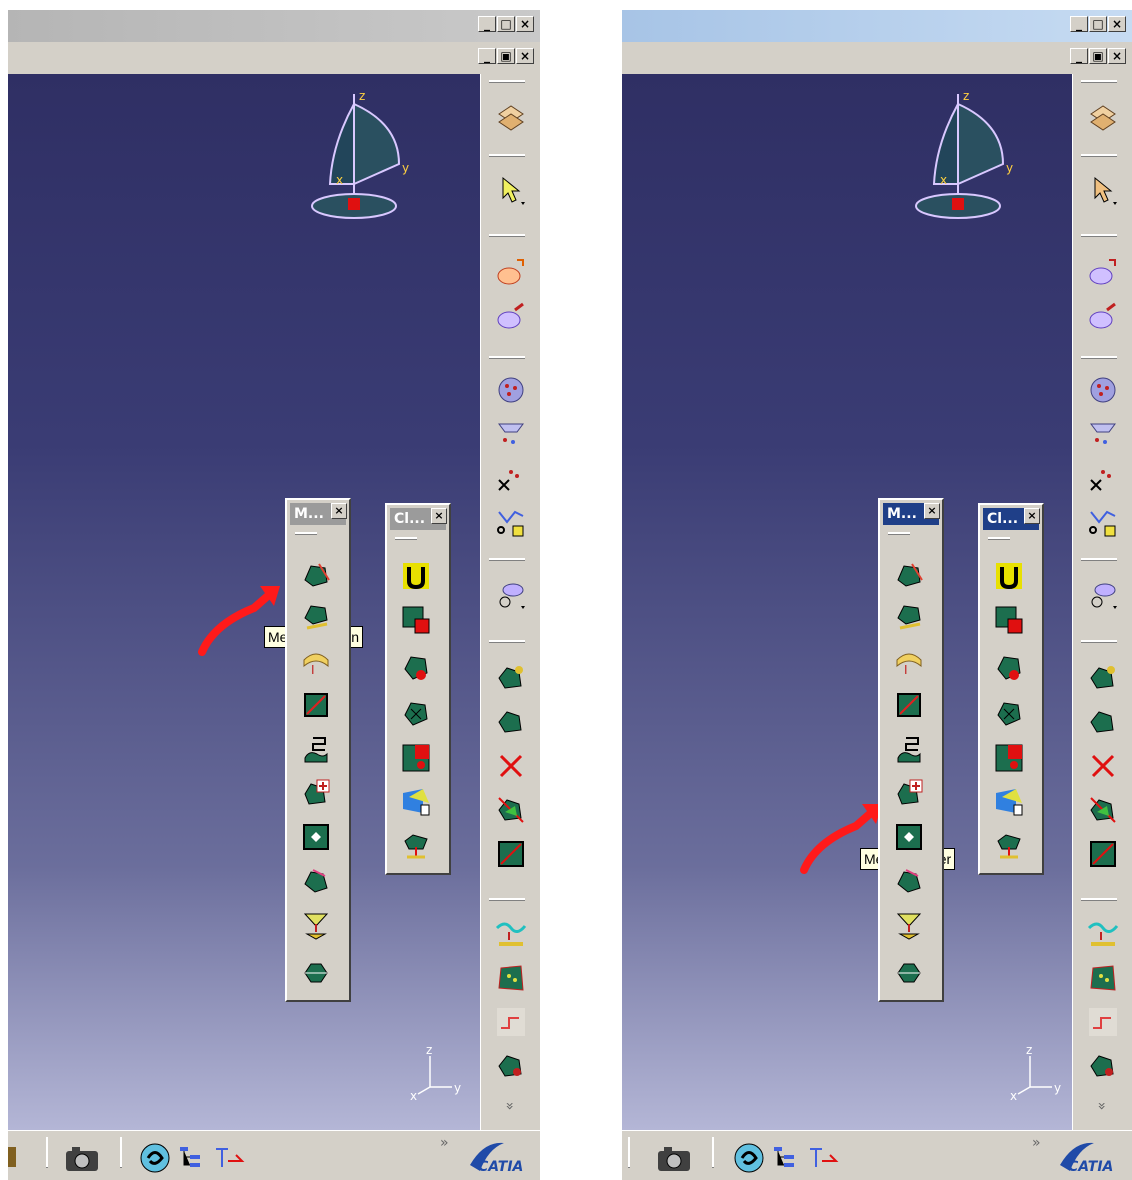  Describe the element at coordinates (316, 881) in the screenshot. I see `decimate-icon` at that location.